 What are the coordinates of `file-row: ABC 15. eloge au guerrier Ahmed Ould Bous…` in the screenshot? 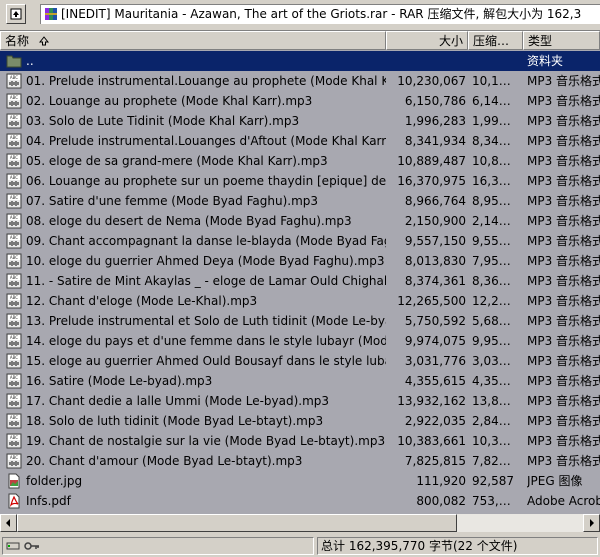 It's located at (300, 361).